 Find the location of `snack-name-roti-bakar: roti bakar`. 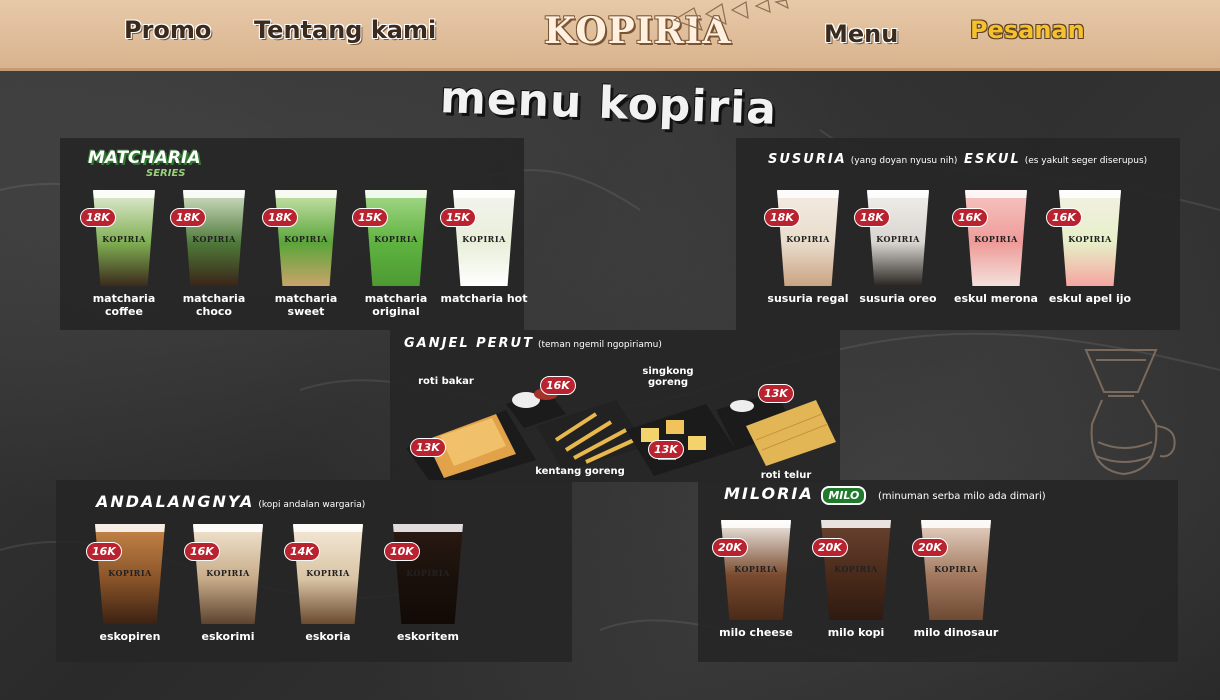

snack-name-roti-bakar: roti bakar is located at coordinates (446, 381).